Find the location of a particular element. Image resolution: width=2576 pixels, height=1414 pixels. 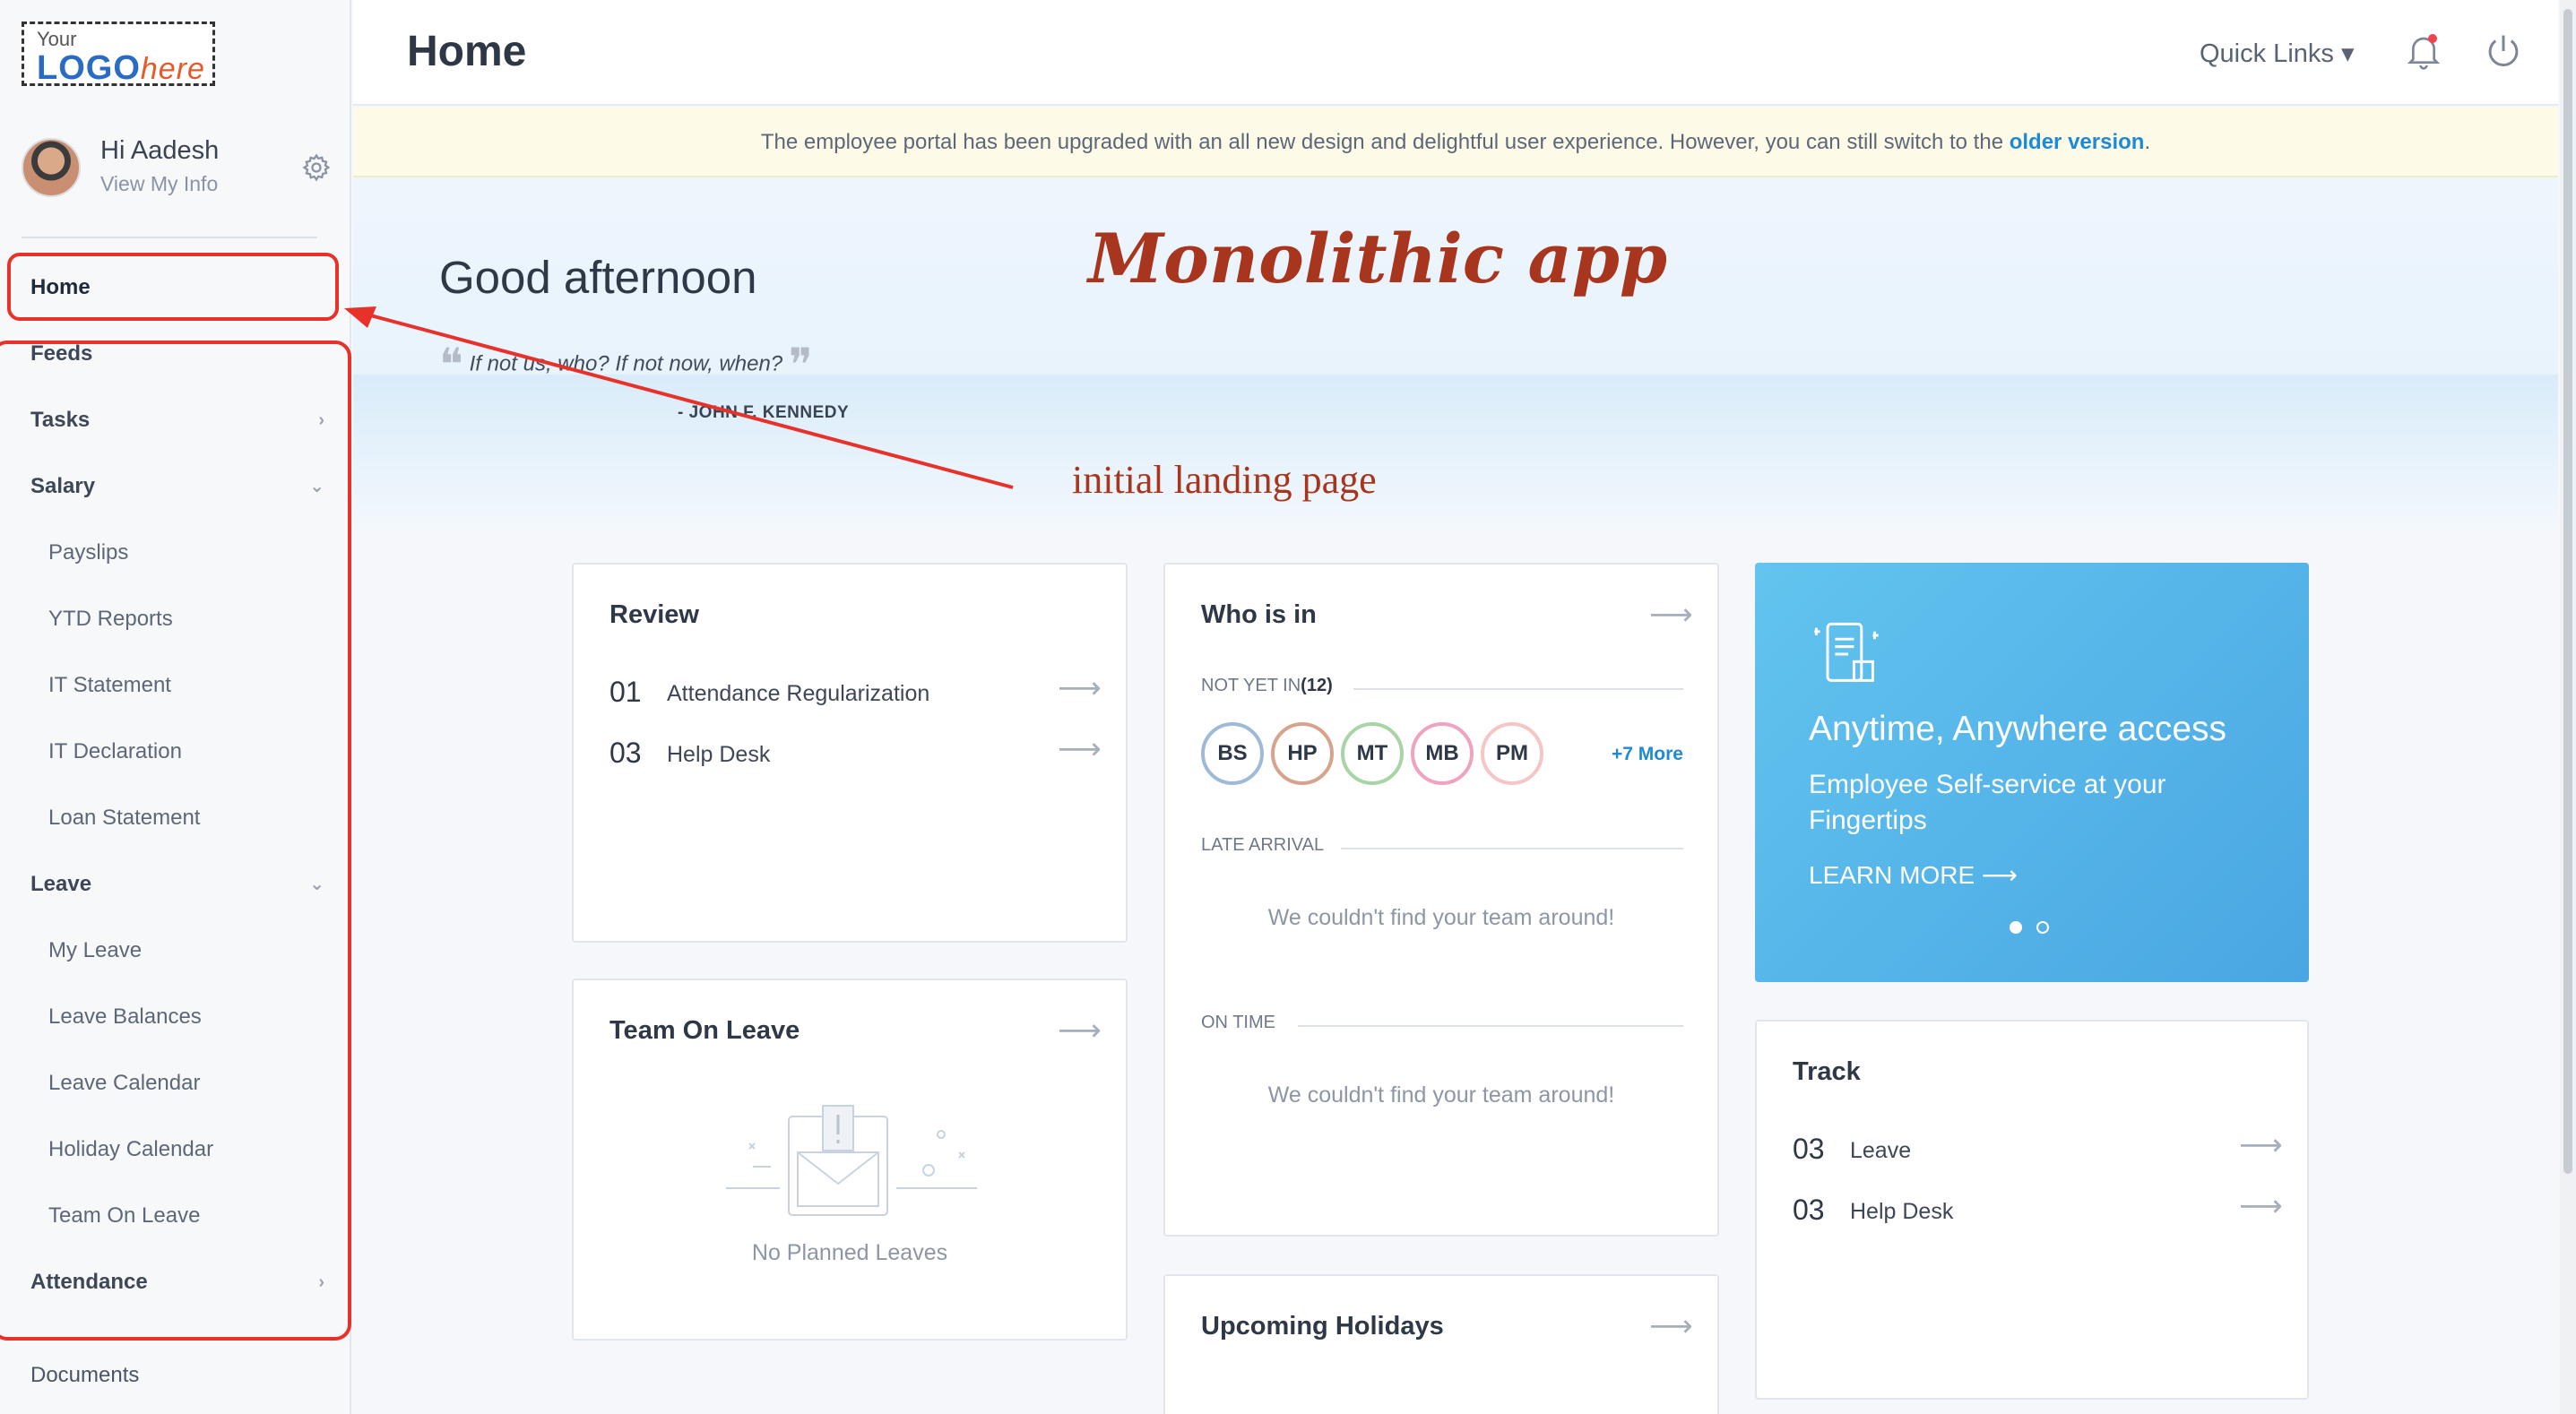

review-item-label: Attendance Regularization is located at coordinates (798, 694).